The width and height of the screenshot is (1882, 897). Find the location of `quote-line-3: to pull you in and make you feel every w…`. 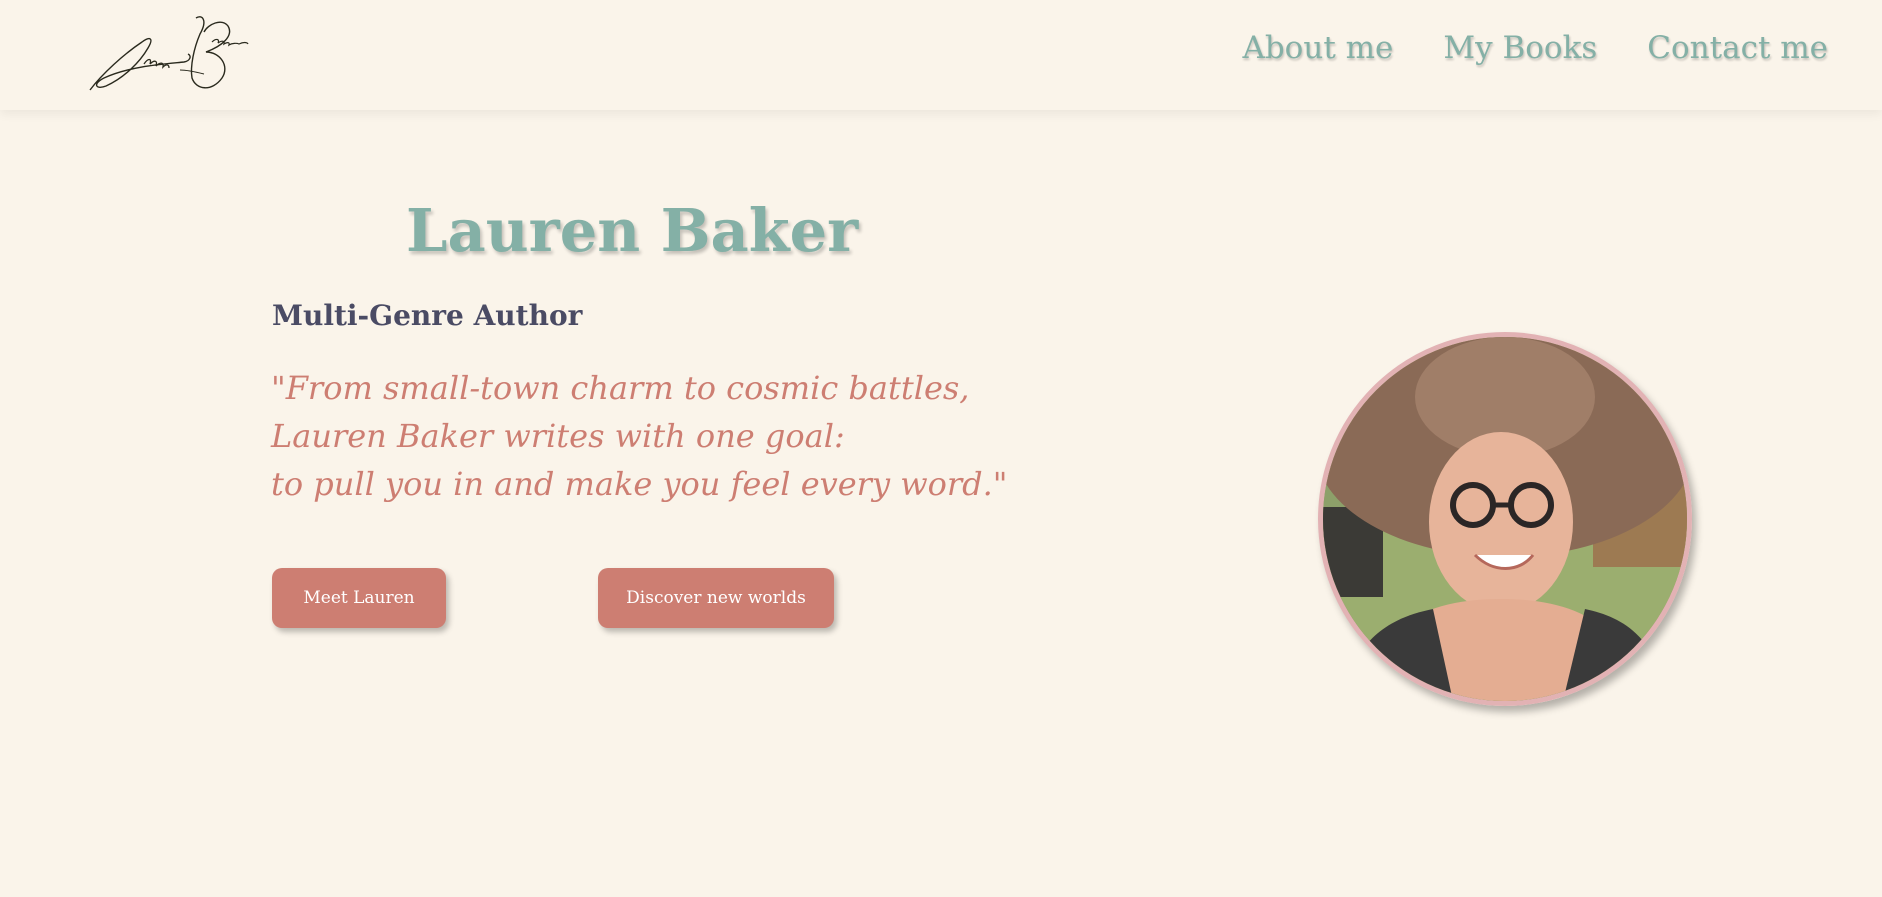

quote-line-3: to pull you in and make you feel every w… is located at coordinates (639, 484).